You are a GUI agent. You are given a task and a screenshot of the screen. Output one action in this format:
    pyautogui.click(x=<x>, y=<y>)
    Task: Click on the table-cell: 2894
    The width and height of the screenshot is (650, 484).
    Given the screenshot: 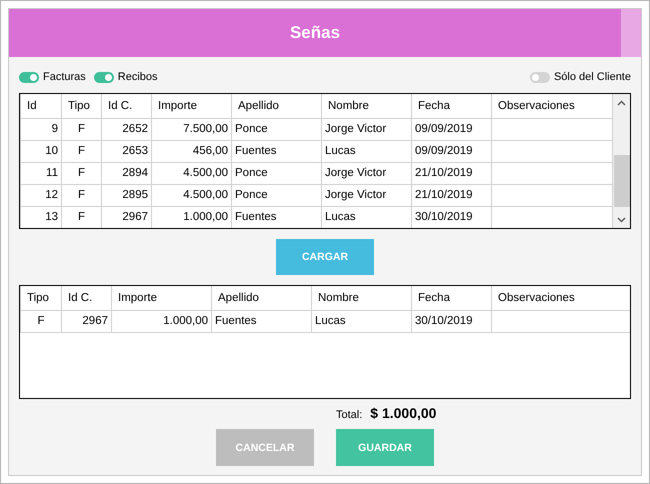 What is the action you would take?
    pyautogui.click(x=127, y=173)
    